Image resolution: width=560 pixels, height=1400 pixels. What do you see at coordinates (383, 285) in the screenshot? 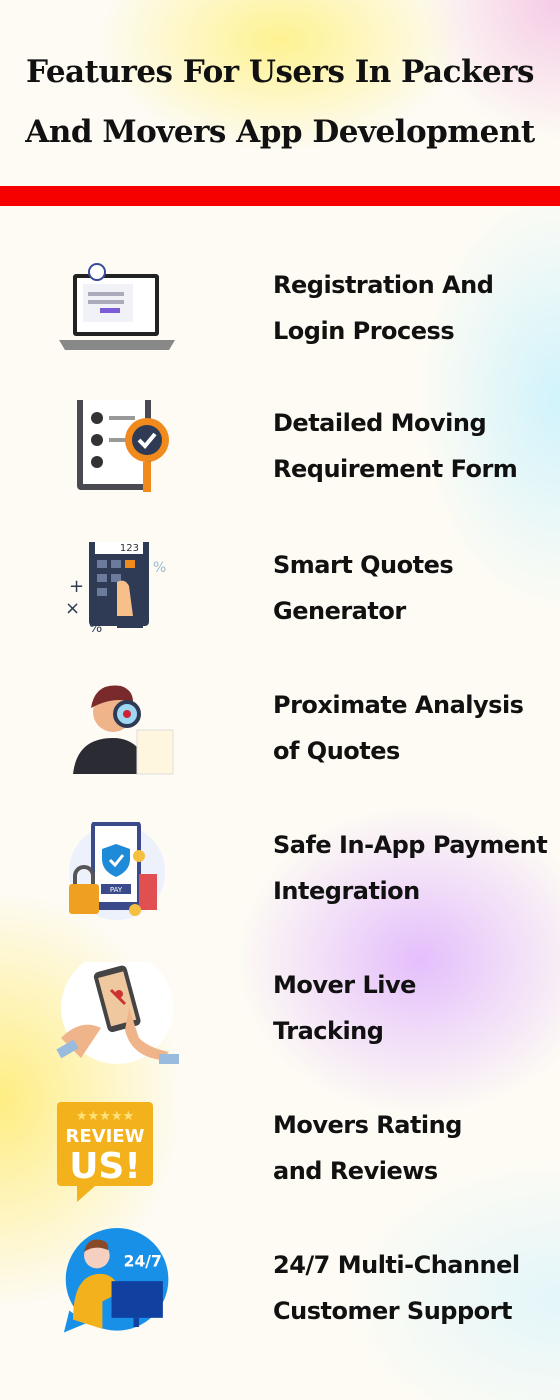
I see `feature-title-line1: Registration And` at bounding box center [383, 285].